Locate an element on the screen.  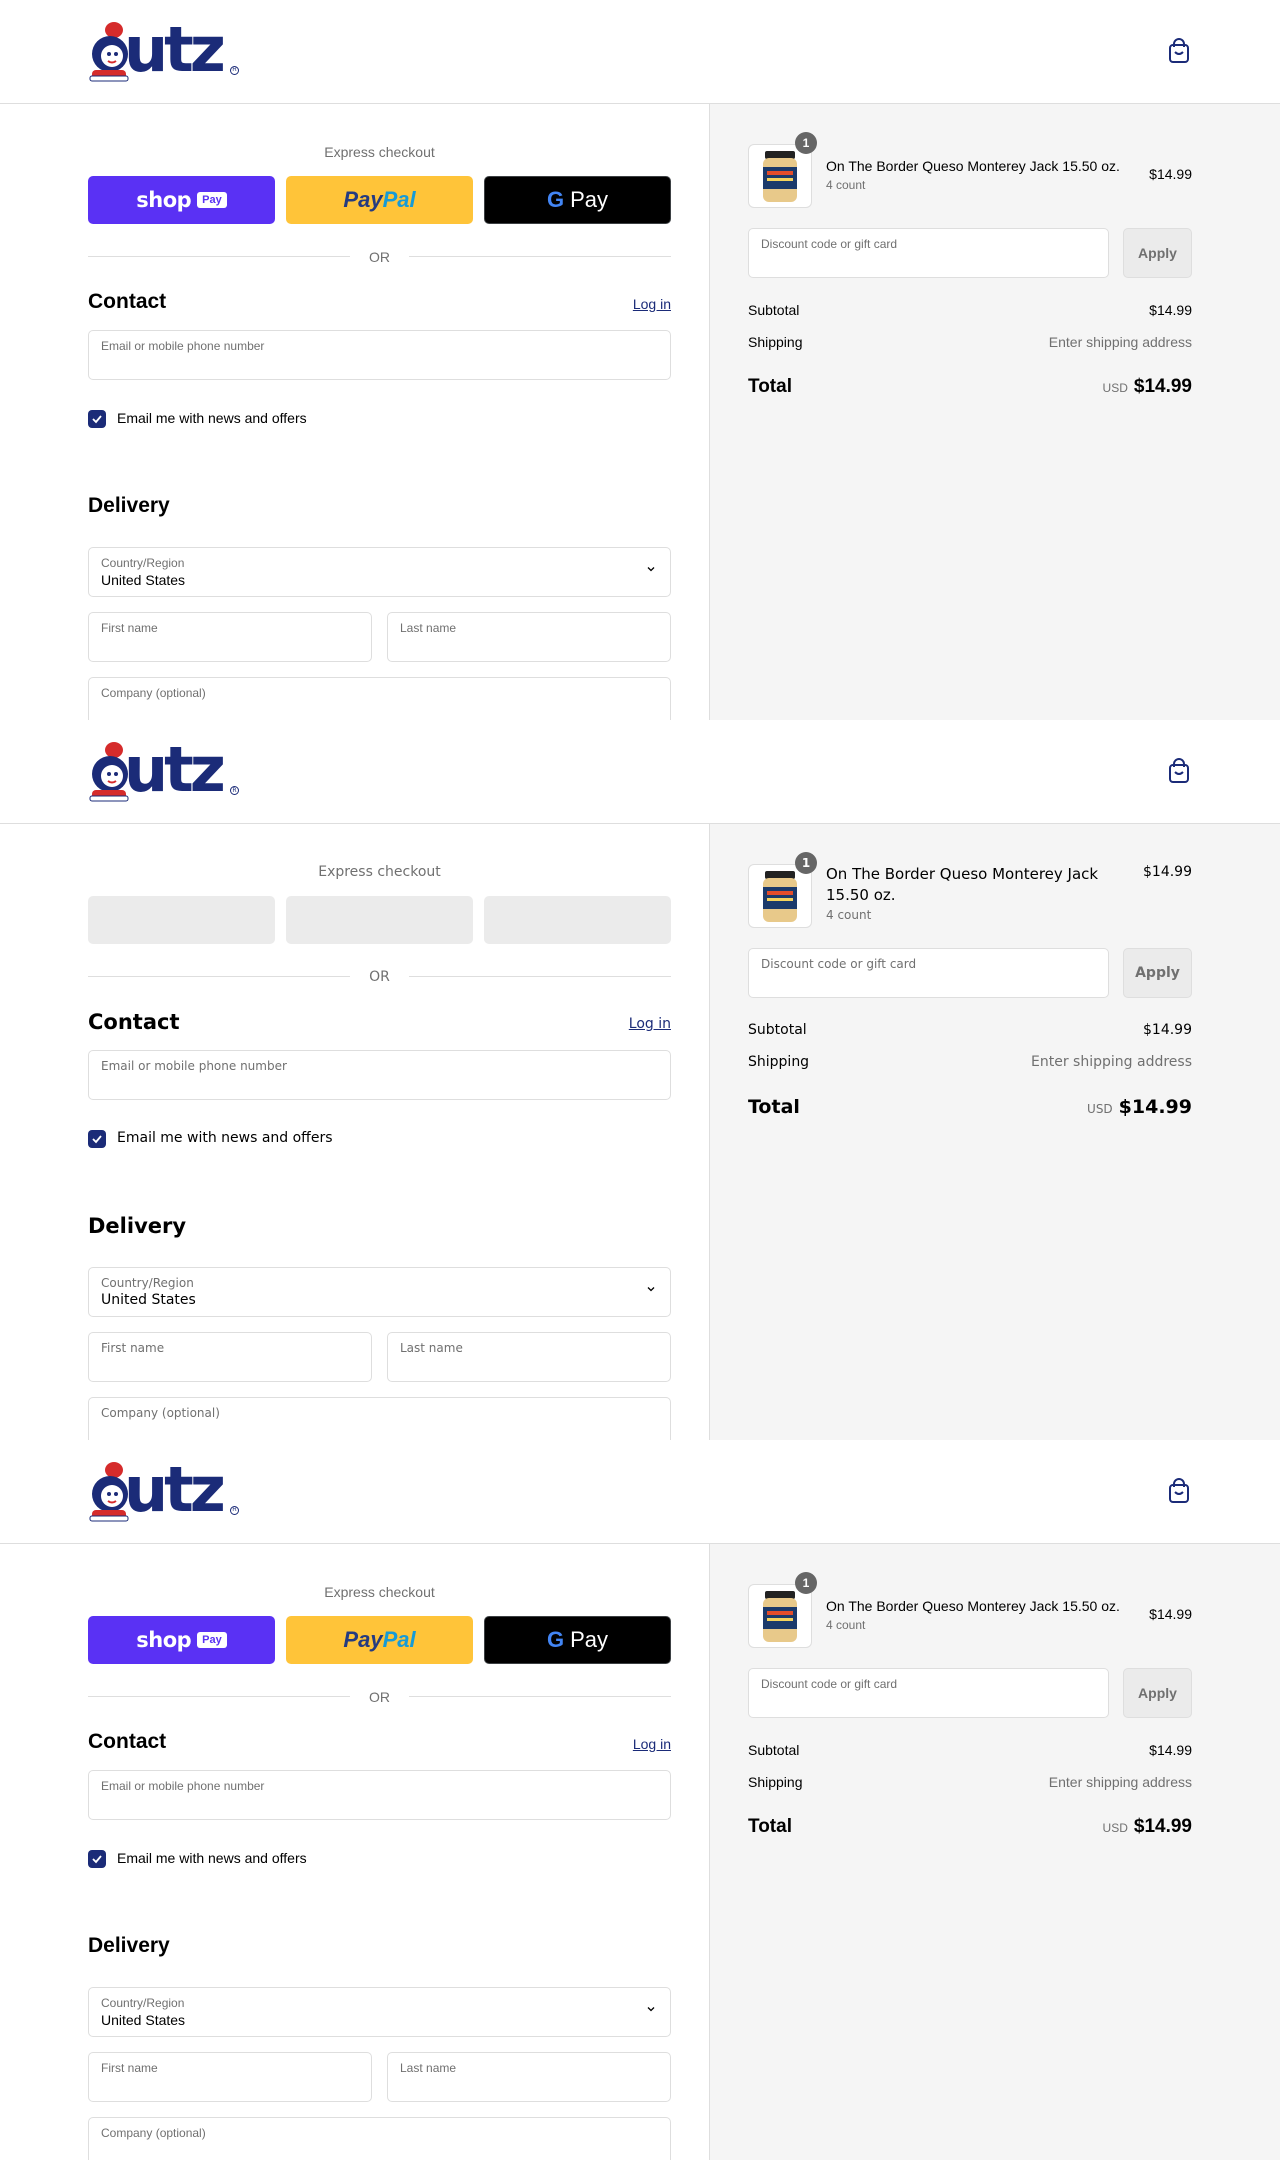
news-checkbox-label: Email me with news and offers is located at coordinates (212, 1858).